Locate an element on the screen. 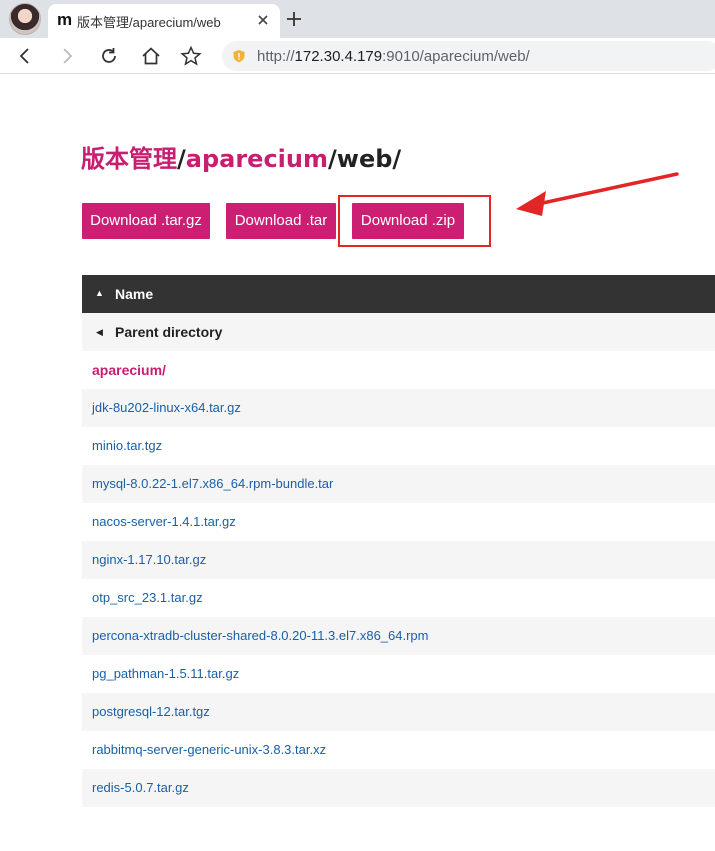 The image size is (715, 851). file-row: nacos-server-1.4.1.tar.gz is located at coordinates (398, 522).